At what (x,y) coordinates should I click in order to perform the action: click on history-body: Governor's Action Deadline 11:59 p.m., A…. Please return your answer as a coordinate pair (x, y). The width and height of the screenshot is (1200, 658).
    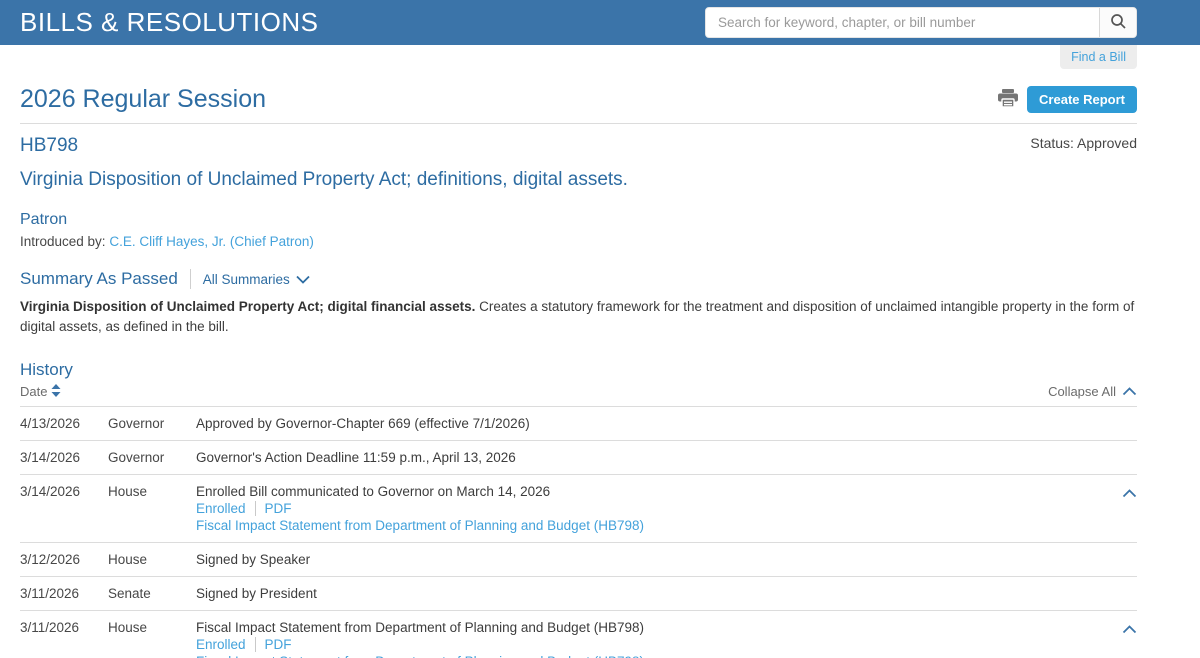
    Looking at the image, I should click on (666, 457).